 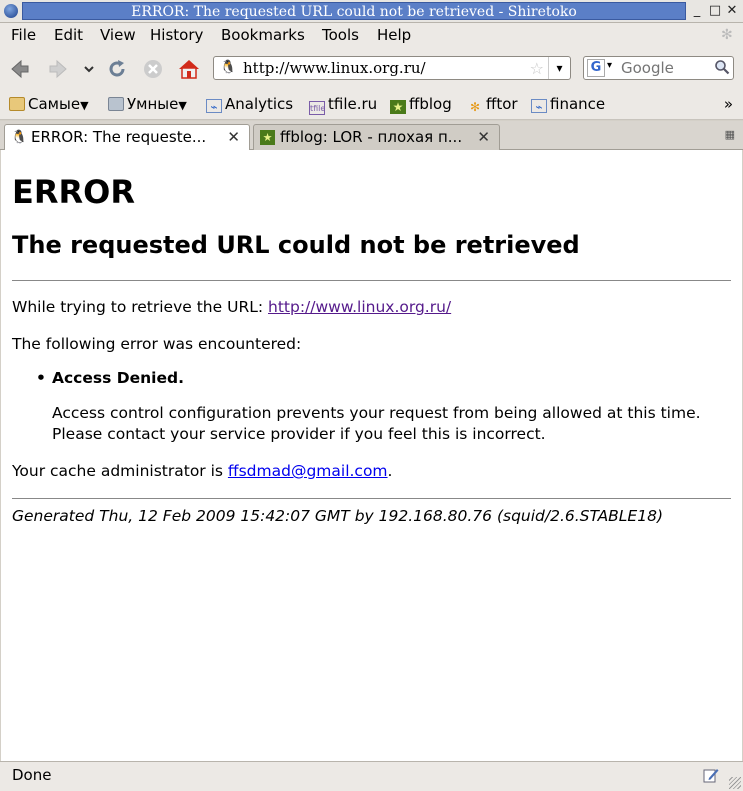 I want to click on bookmark-label: Самые, so click(x=54, y=104).